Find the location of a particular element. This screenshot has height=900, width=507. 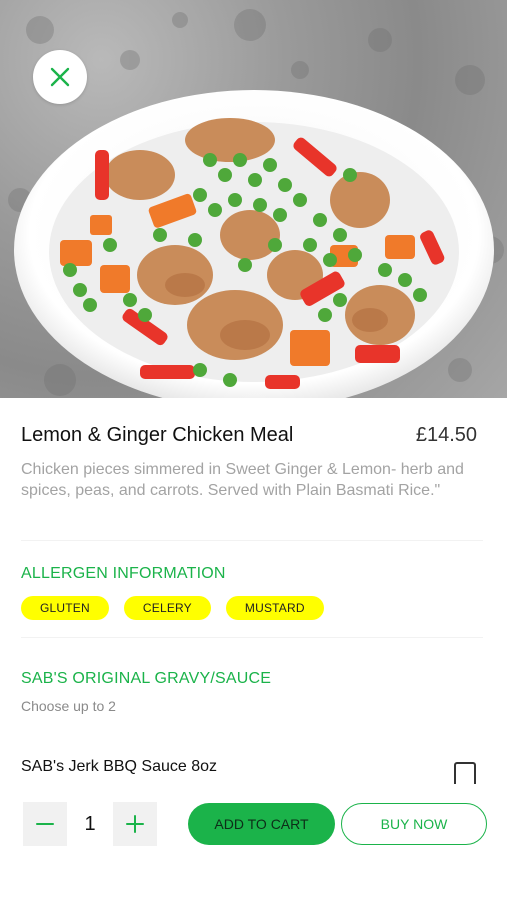

sauce-section-subtitle: Choose up to 2 is located at coordinates (68, 706).